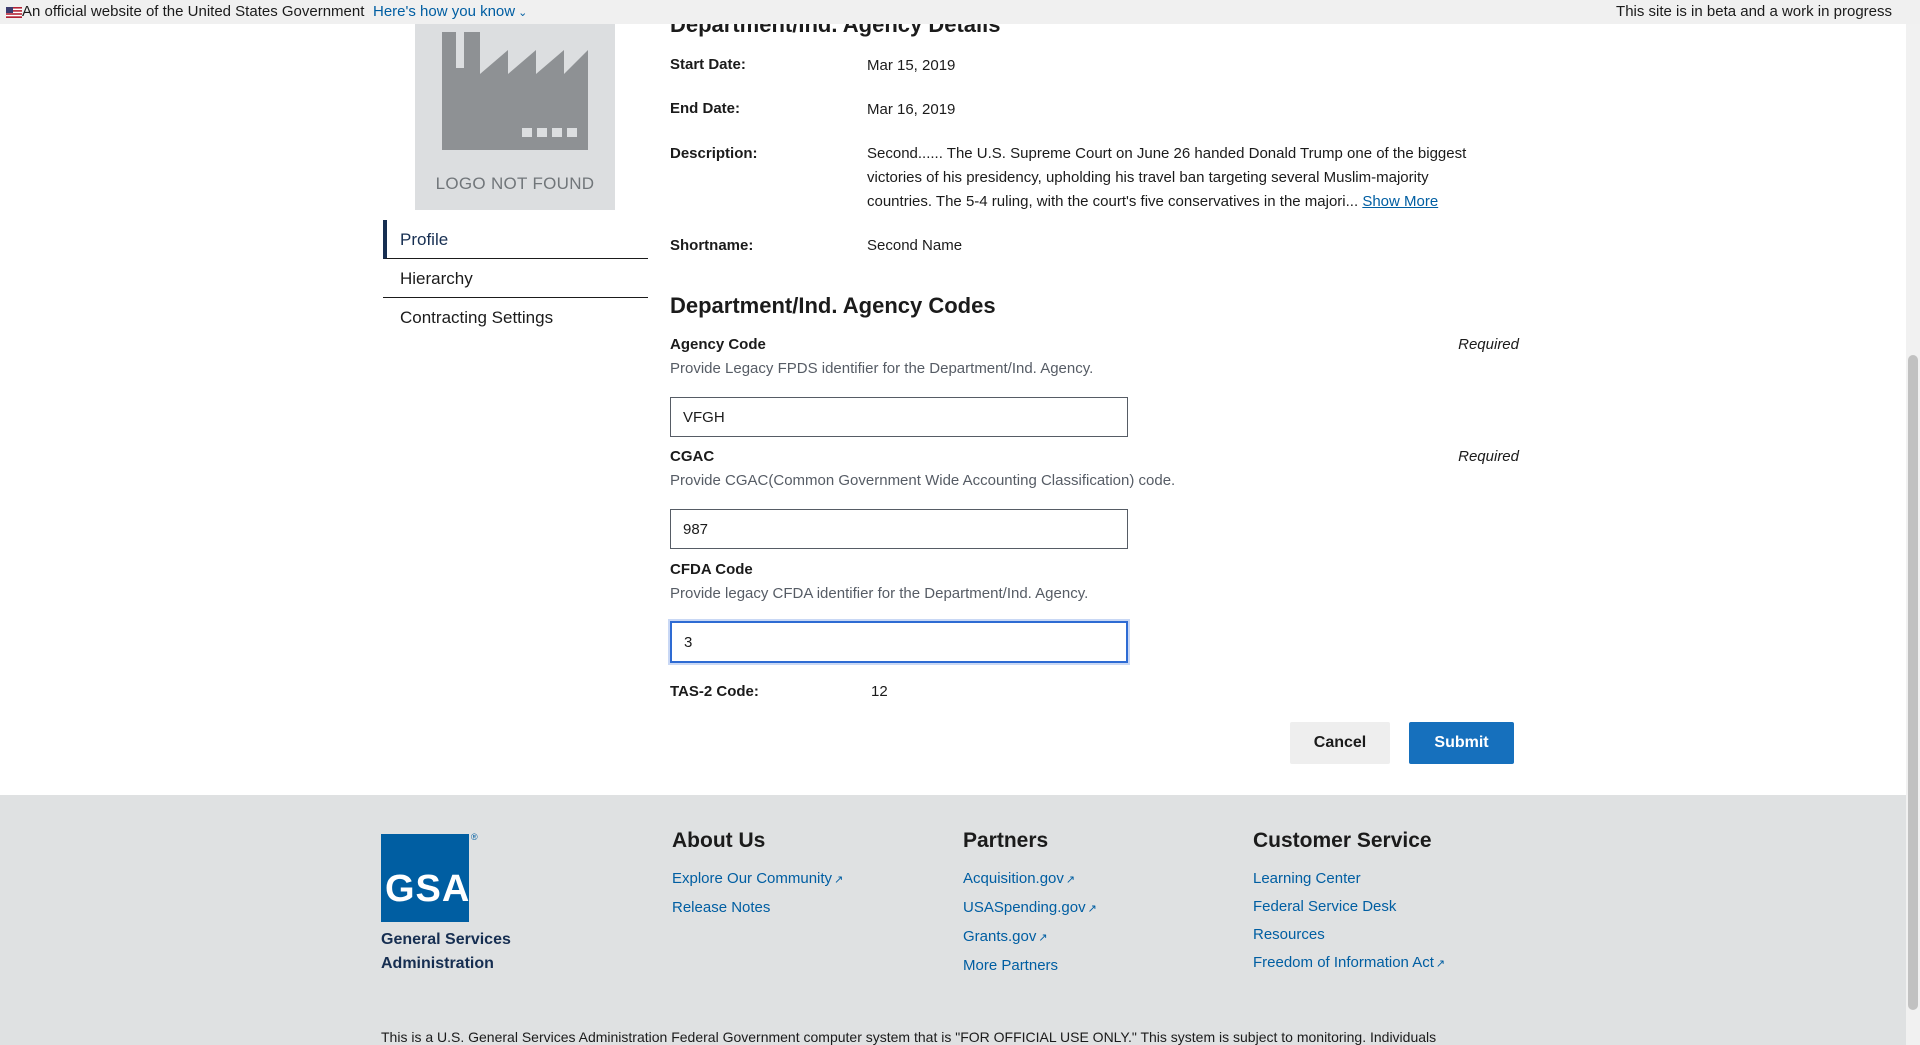 The image size is (1920, 1045). What do you see at coordinates (1488, 344) in the screenshot?
I see `agency-code-required: Required` at bounding box center [1488, 344].